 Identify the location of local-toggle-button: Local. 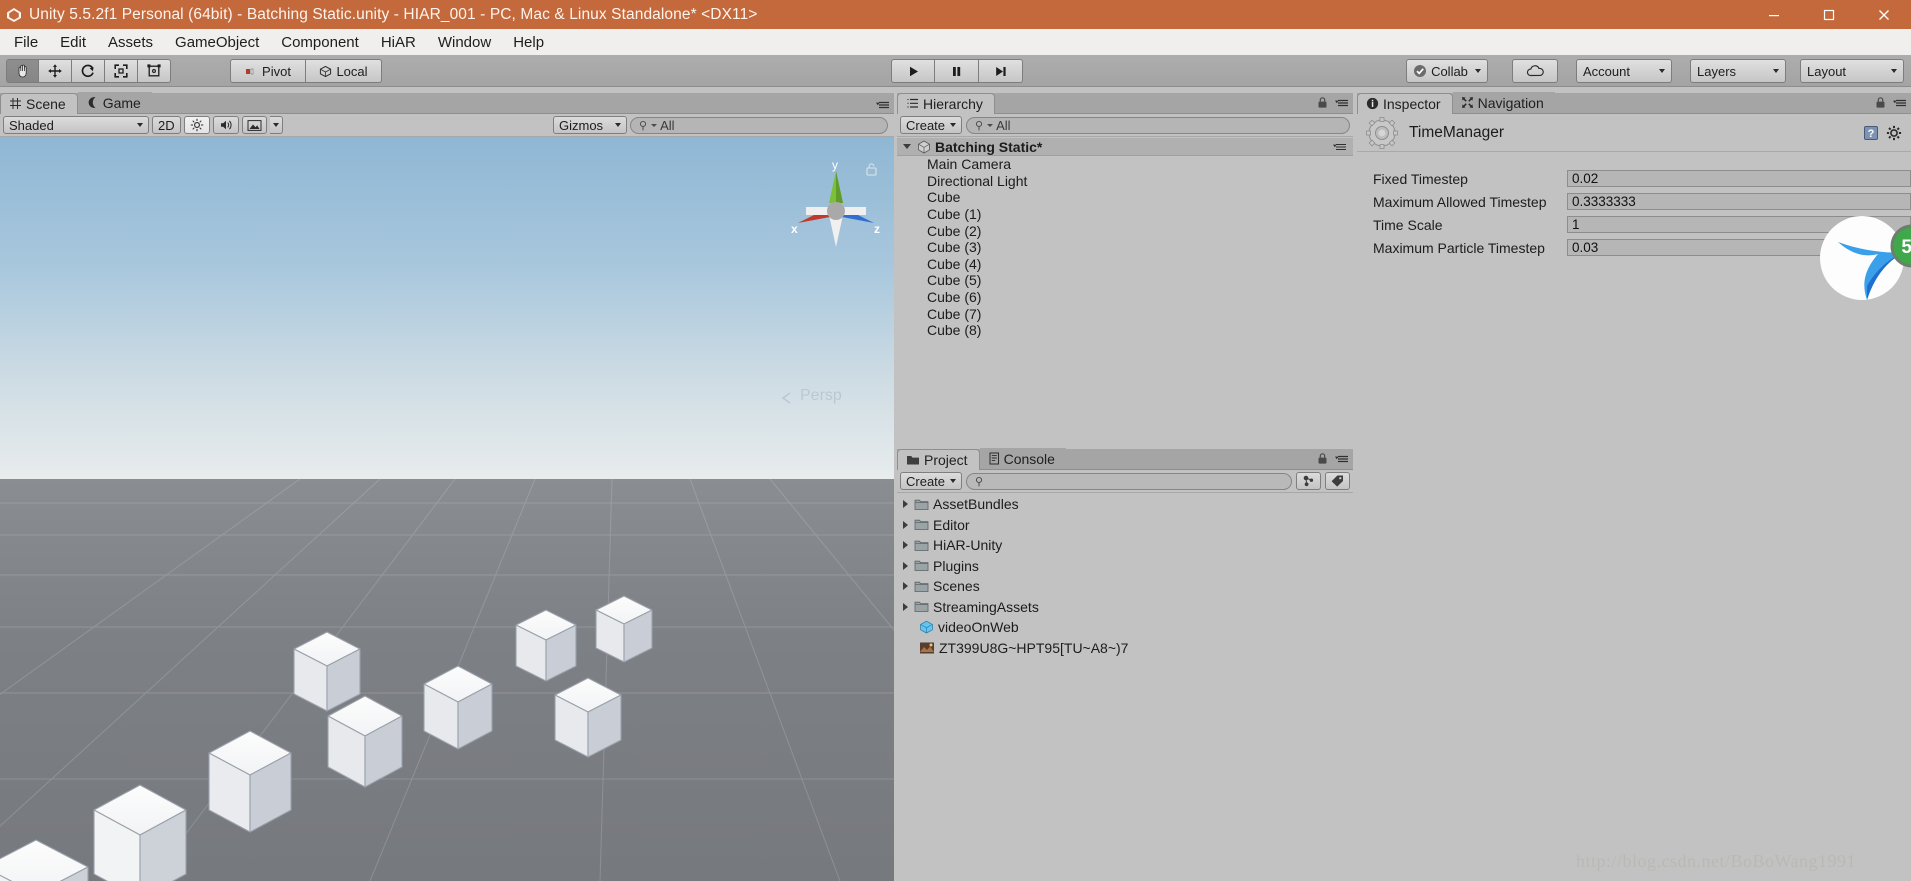
(344, 71).